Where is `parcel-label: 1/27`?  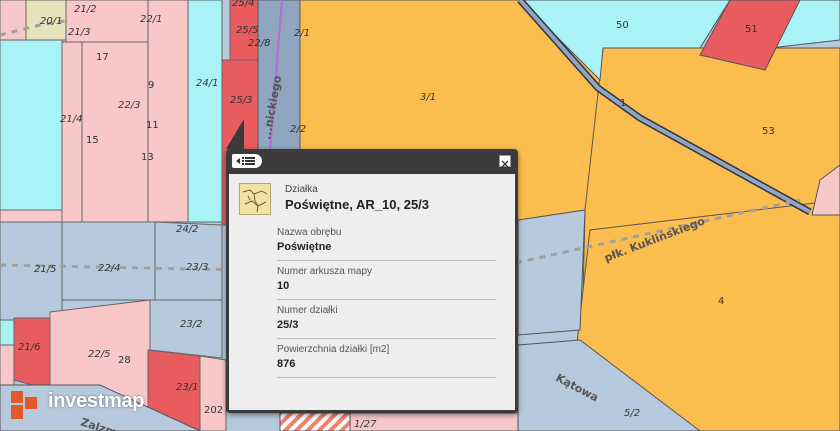
parcel-label: 1/27 is located at coordinates (365, 424).